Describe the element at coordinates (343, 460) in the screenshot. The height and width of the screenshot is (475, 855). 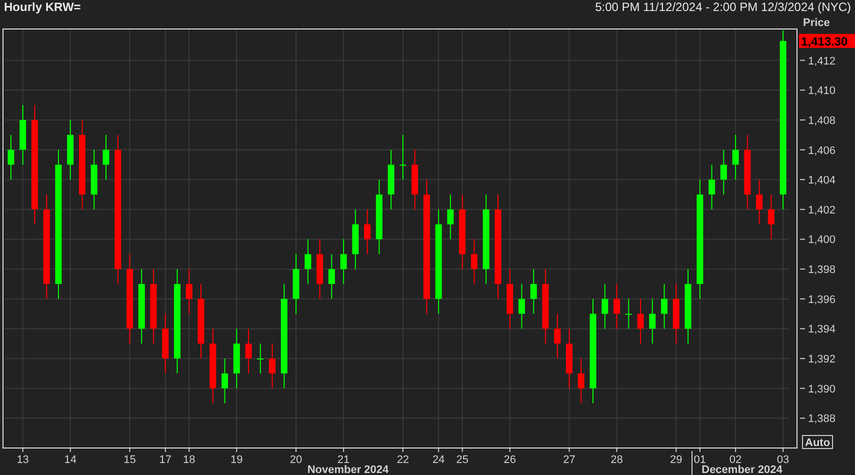
I see `axis-label: 21` at that location.